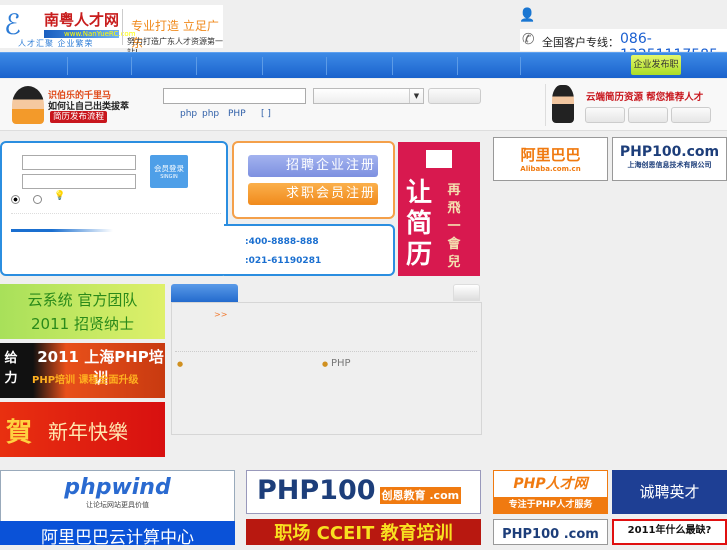 This screenshot has width=727, height=550. Describe the element at coordinates (580, 42) in the screenshot. I see `hotline-label: 全国客户专线：` at that location.